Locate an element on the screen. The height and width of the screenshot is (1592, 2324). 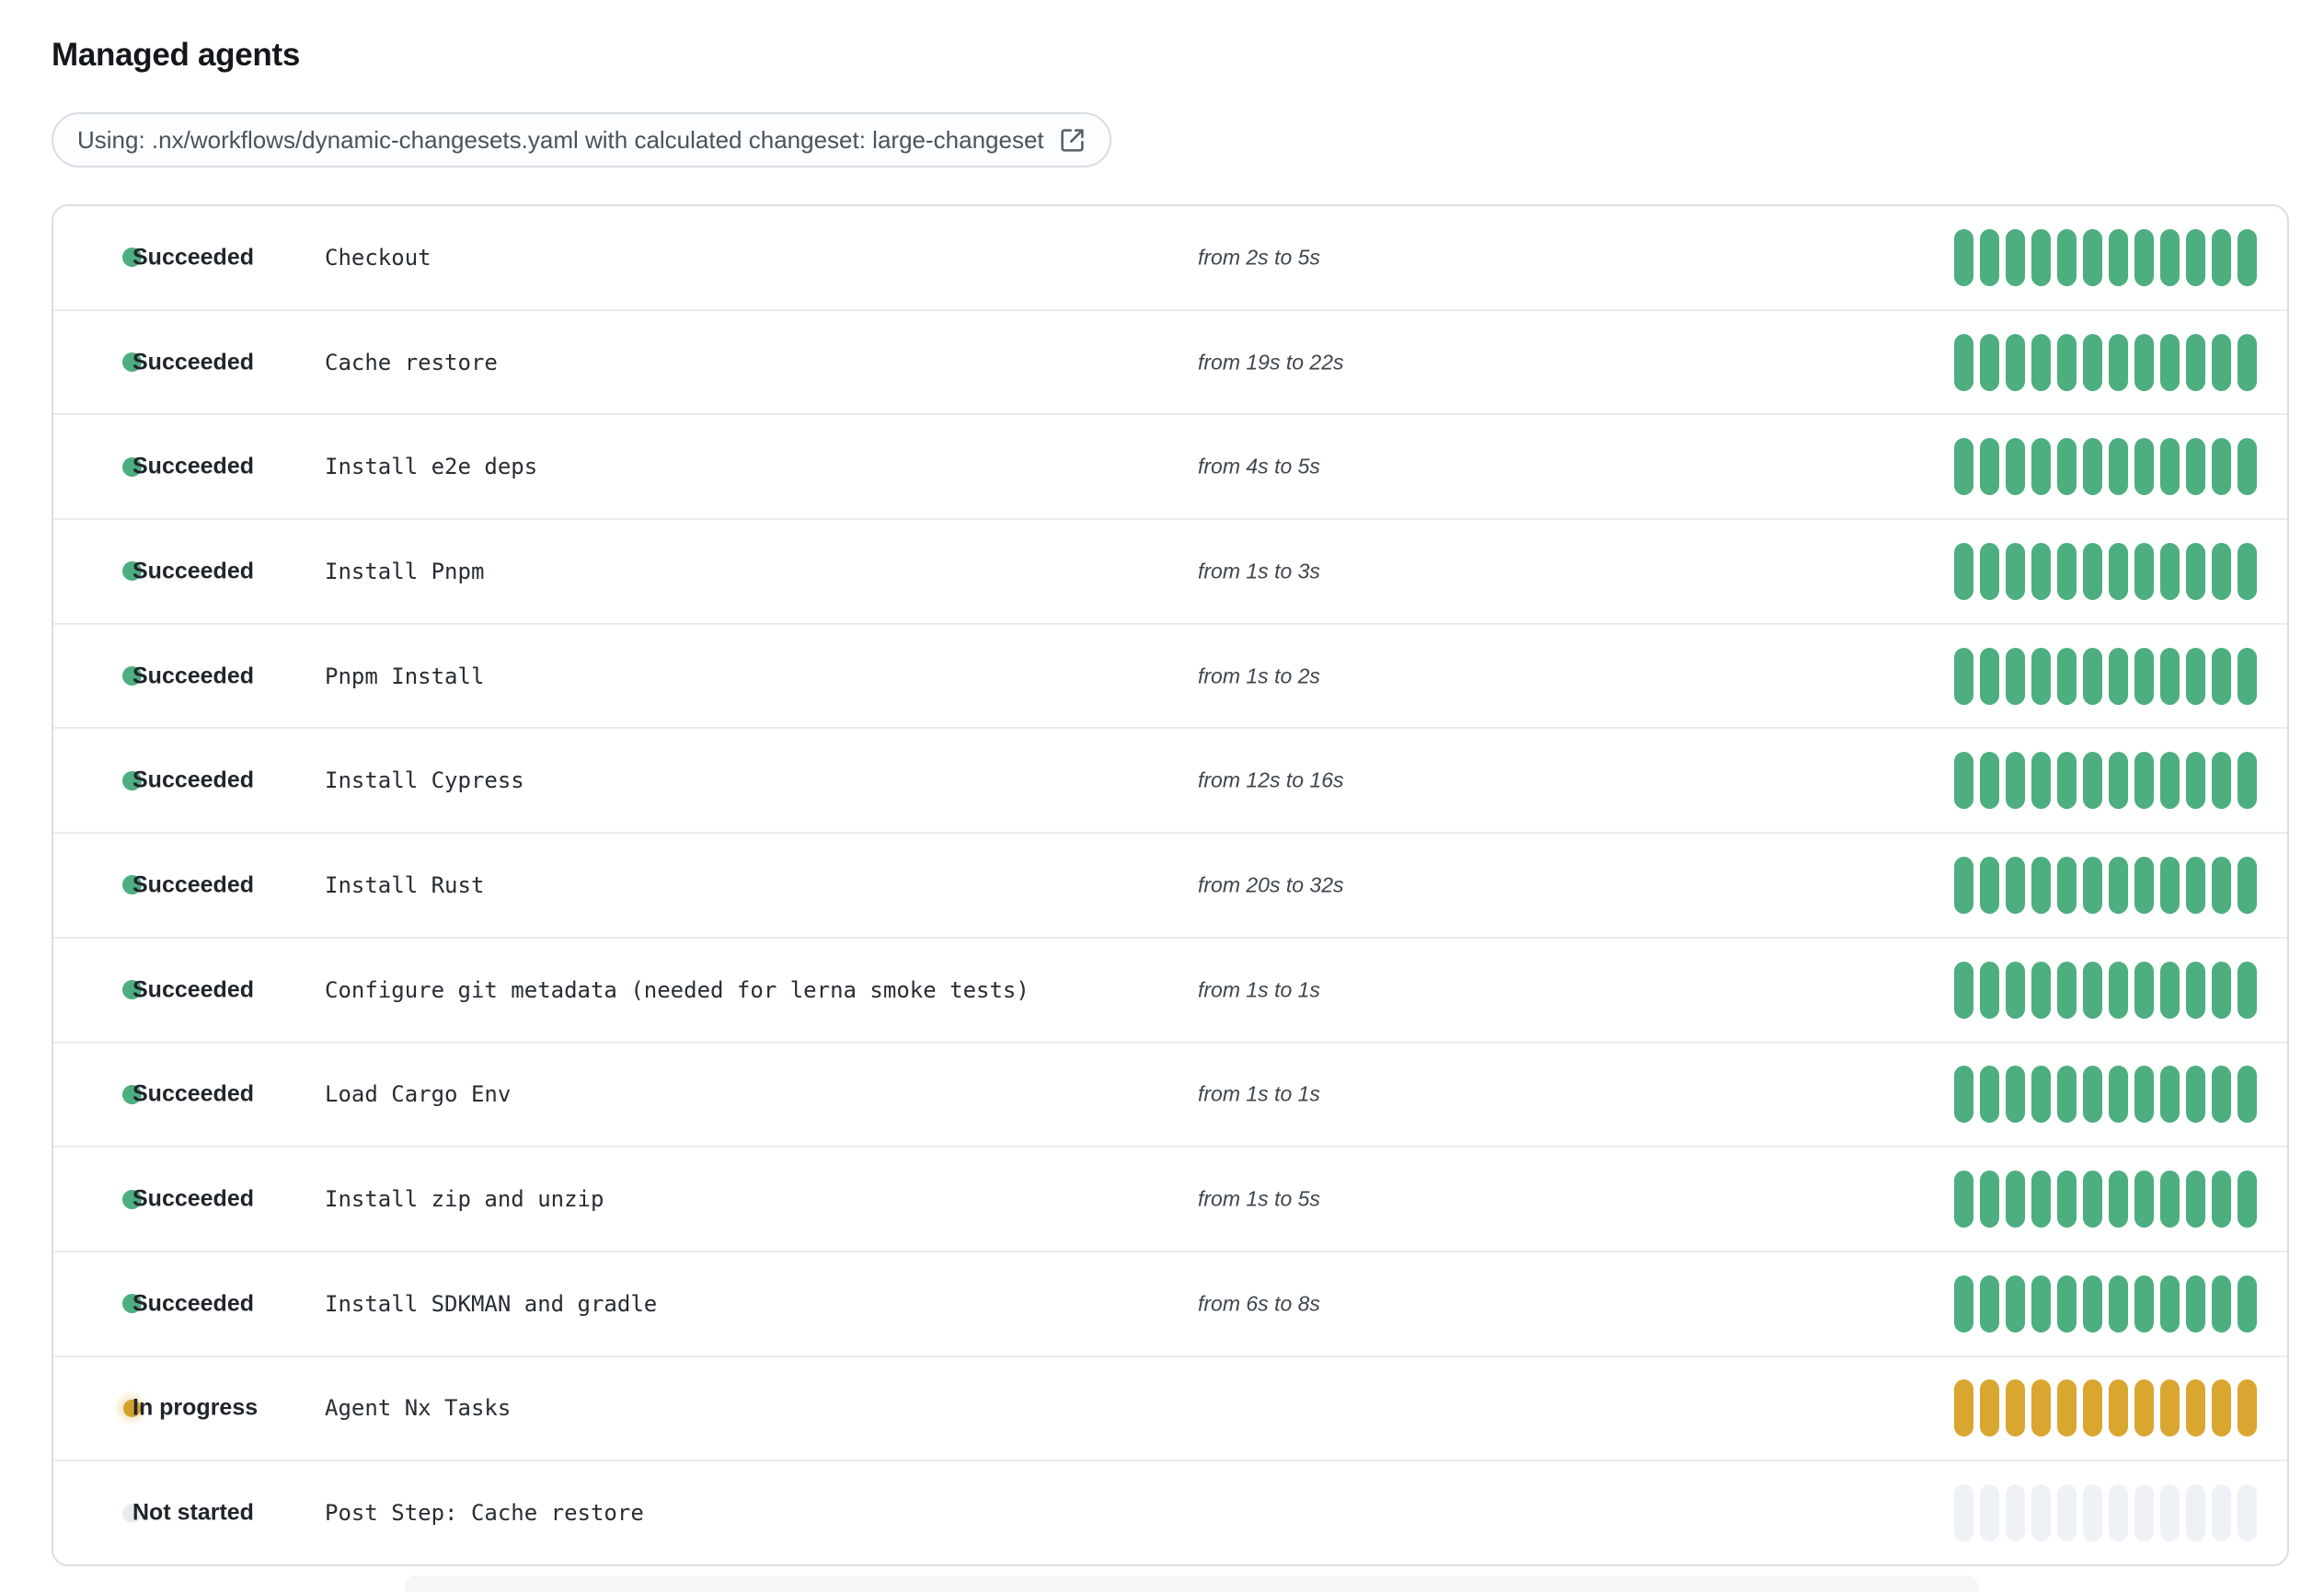
step-name: Agent Nx Tasks is located at coordinates (418, 1408).